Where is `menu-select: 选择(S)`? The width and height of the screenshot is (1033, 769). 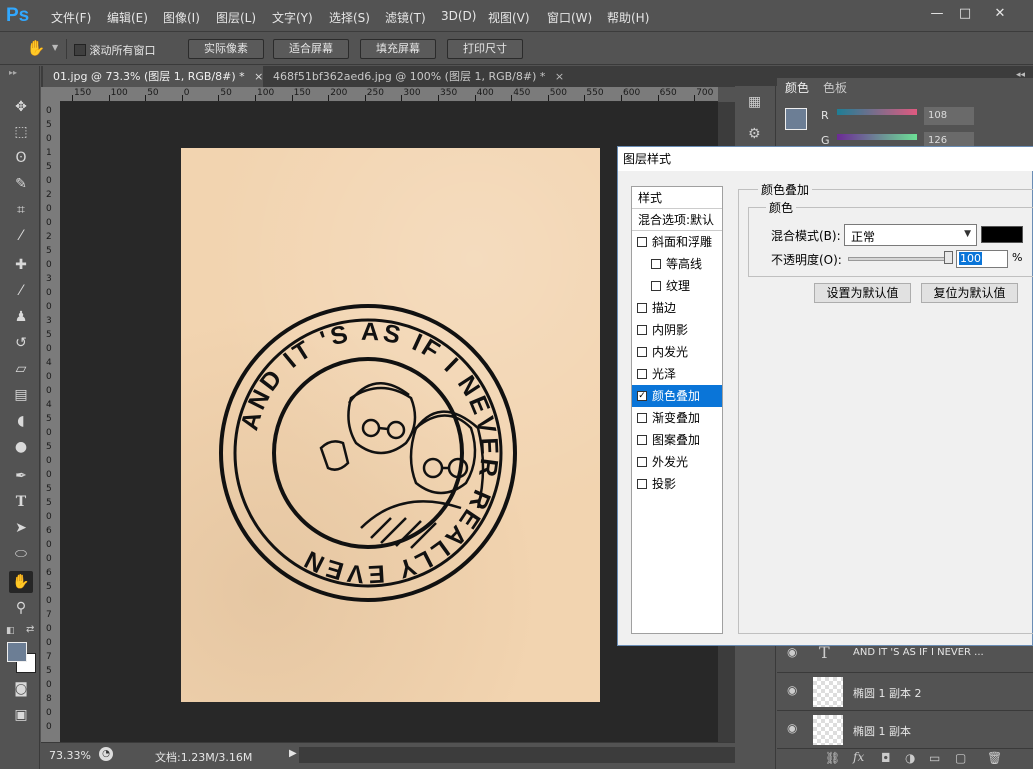 menu-select: 选择(S) is located at coordinates (349, 17).